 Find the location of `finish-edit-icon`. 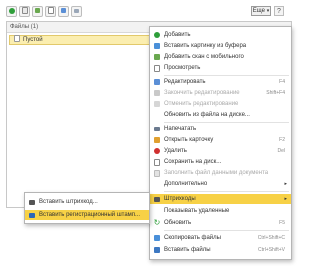

finish-edit-icon is located at coordinates (157, 93).